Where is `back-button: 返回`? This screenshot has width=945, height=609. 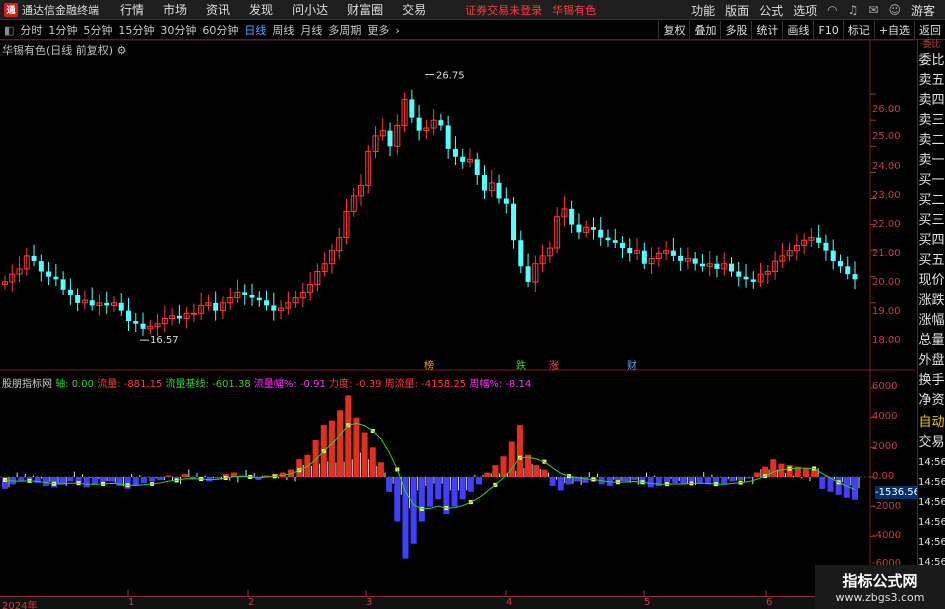
back-button: 返回 is located at coordinates (929, 30).